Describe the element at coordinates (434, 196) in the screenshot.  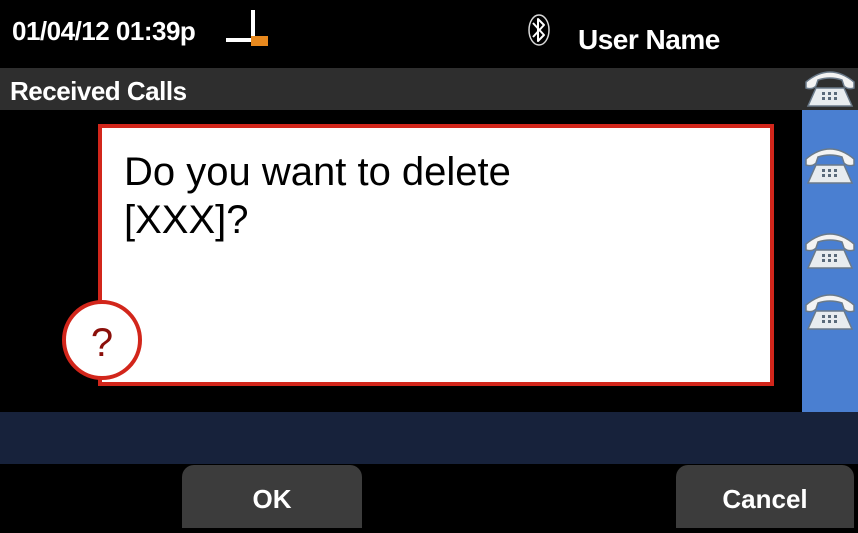
I see `dialog-message: Do you want to delete [XXX]?` at that location.